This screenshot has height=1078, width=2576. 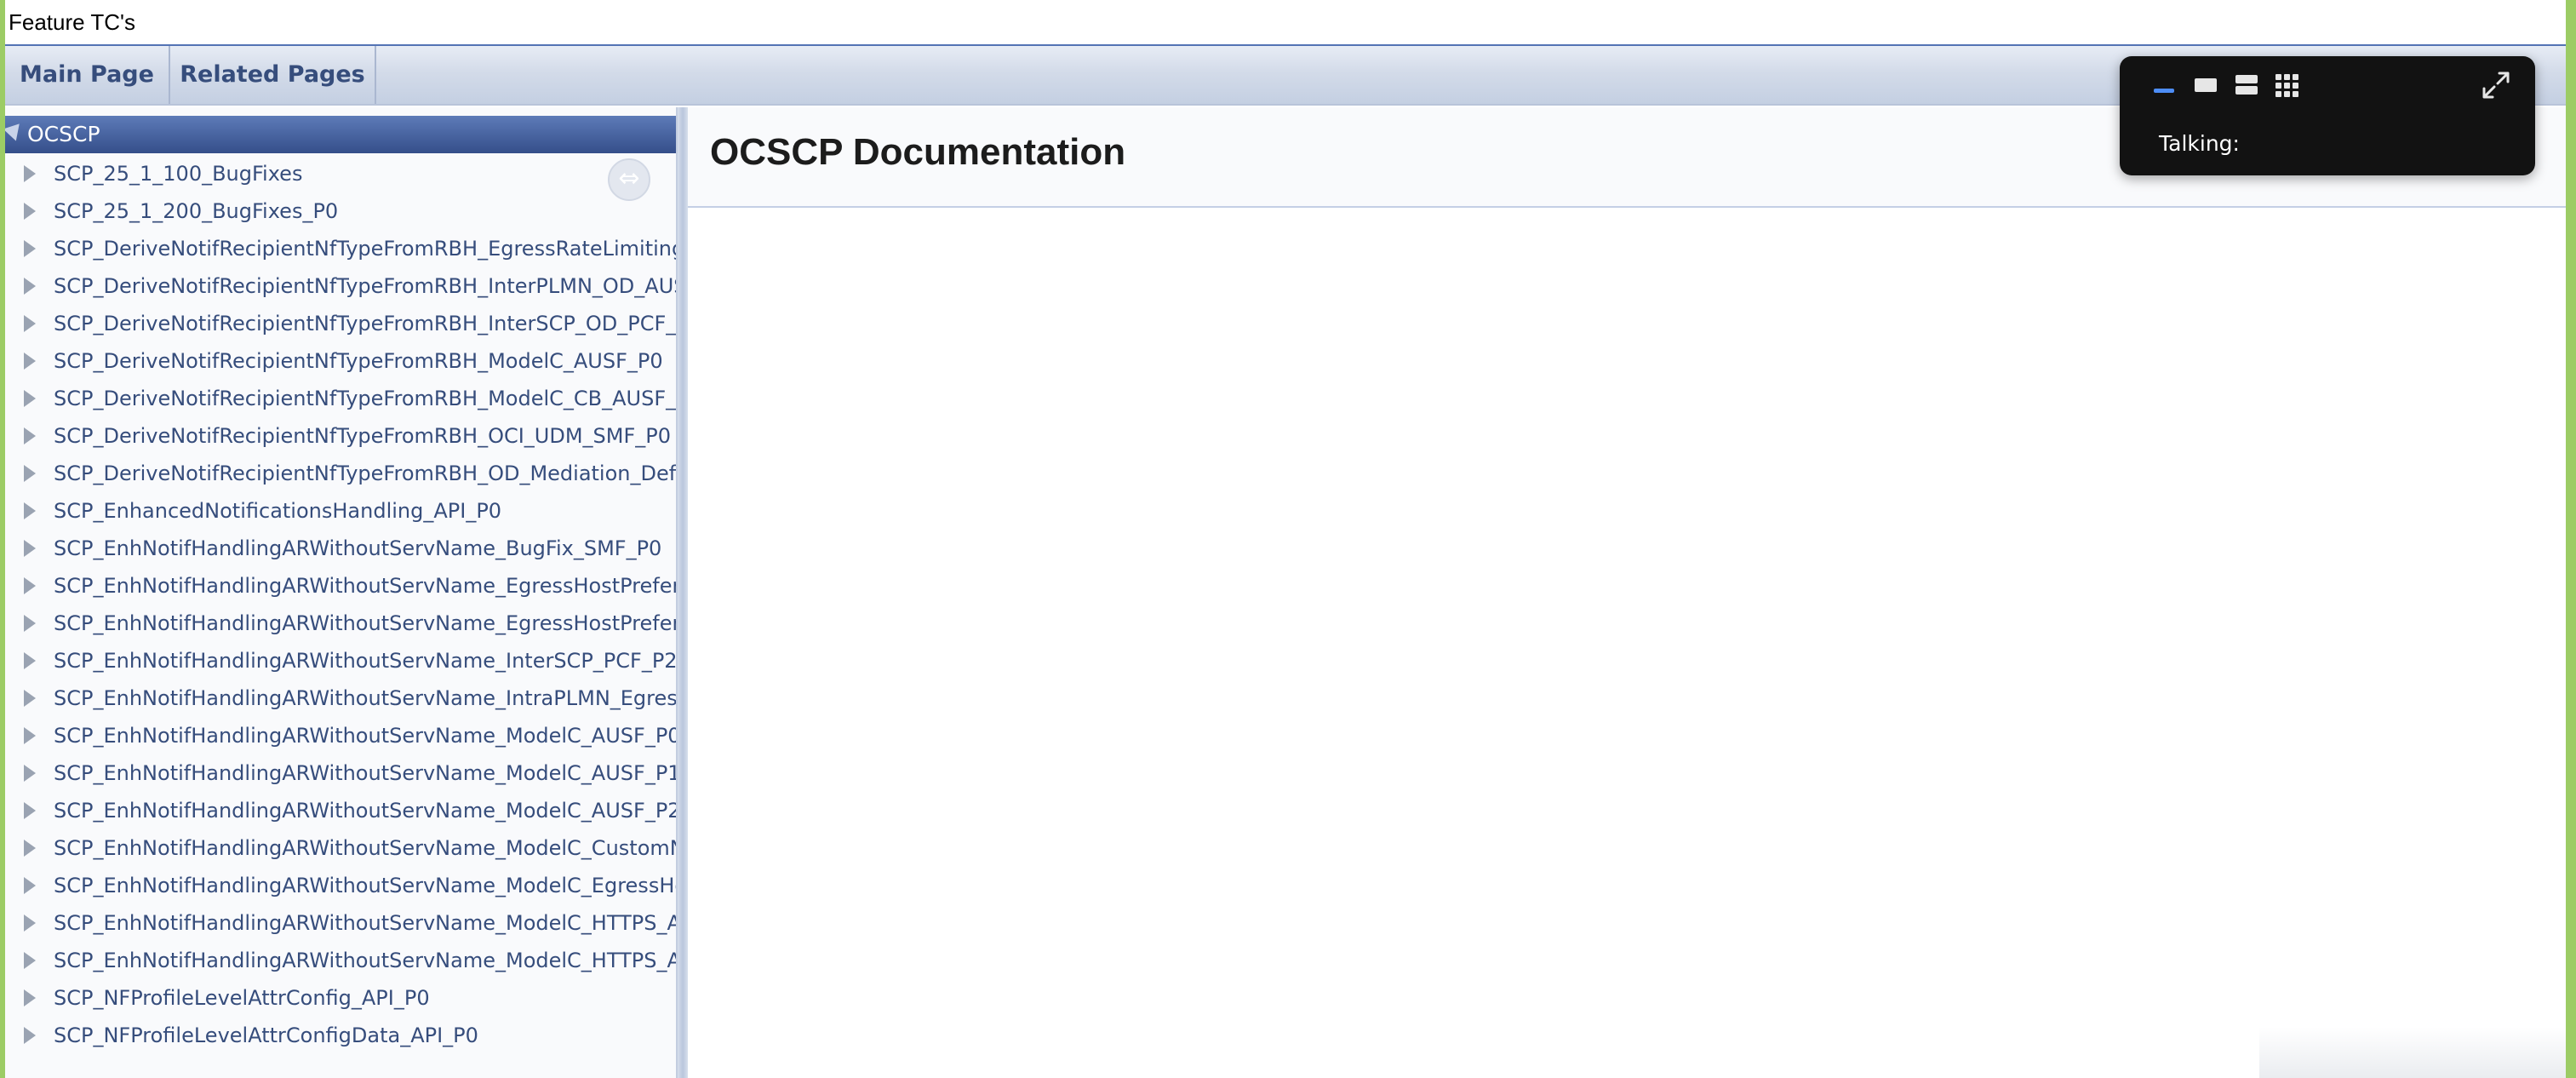 I want to click on expand-icon, so click(x=2496, y=85).